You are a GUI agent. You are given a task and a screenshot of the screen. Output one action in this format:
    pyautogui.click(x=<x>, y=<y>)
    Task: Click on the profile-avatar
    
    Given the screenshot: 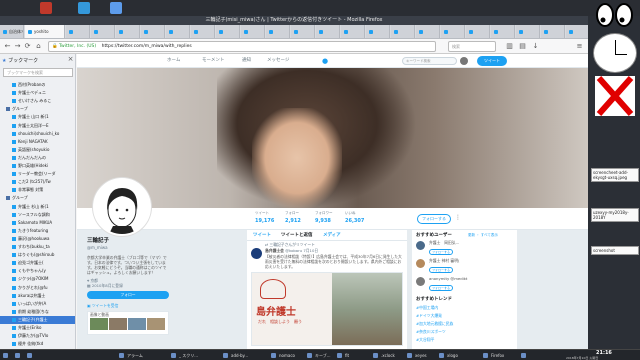 What is the action you would take?
    pyautogui.click(x=122, y=207)
    